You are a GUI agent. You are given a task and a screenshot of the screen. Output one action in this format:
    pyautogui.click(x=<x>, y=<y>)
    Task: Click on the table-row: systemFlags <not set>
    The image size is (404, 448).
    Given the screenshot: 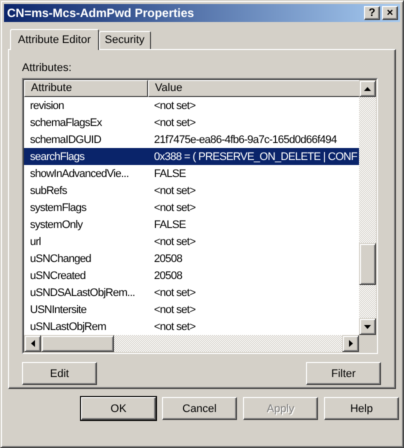 What is the action you would take?
    pyautogui.click(x=191, y=207)
    